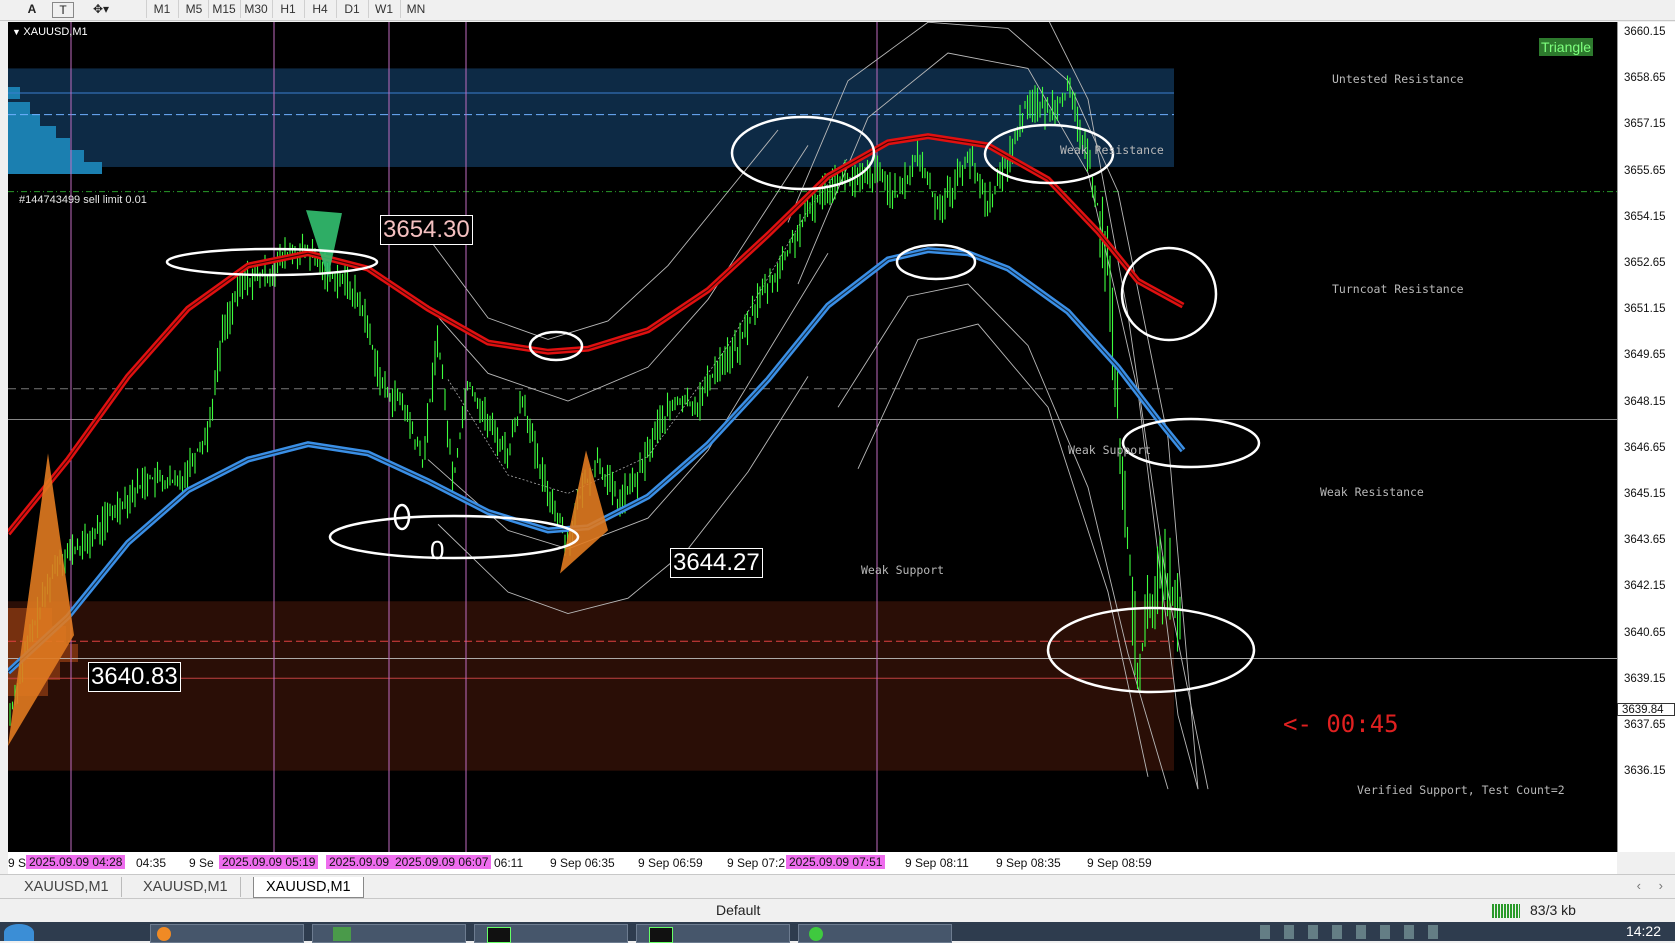 The image size is (1675, 943). I want to click on price-tick: 3649.65, so click(1645, 355).